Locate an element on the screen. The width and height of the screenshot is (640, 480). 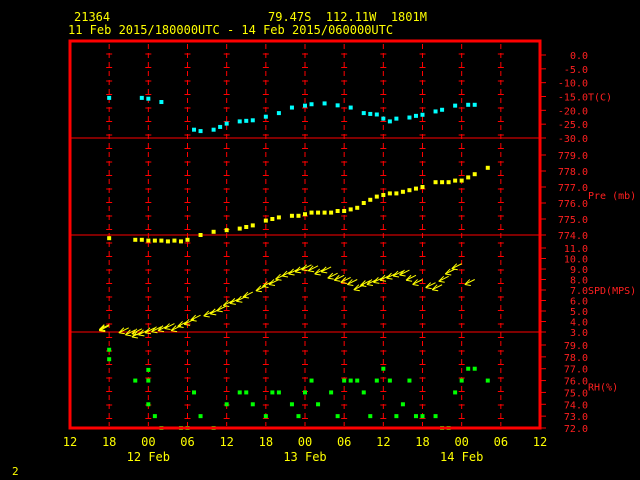
x-tick-label: 00 is located at coordinates (148, 442).